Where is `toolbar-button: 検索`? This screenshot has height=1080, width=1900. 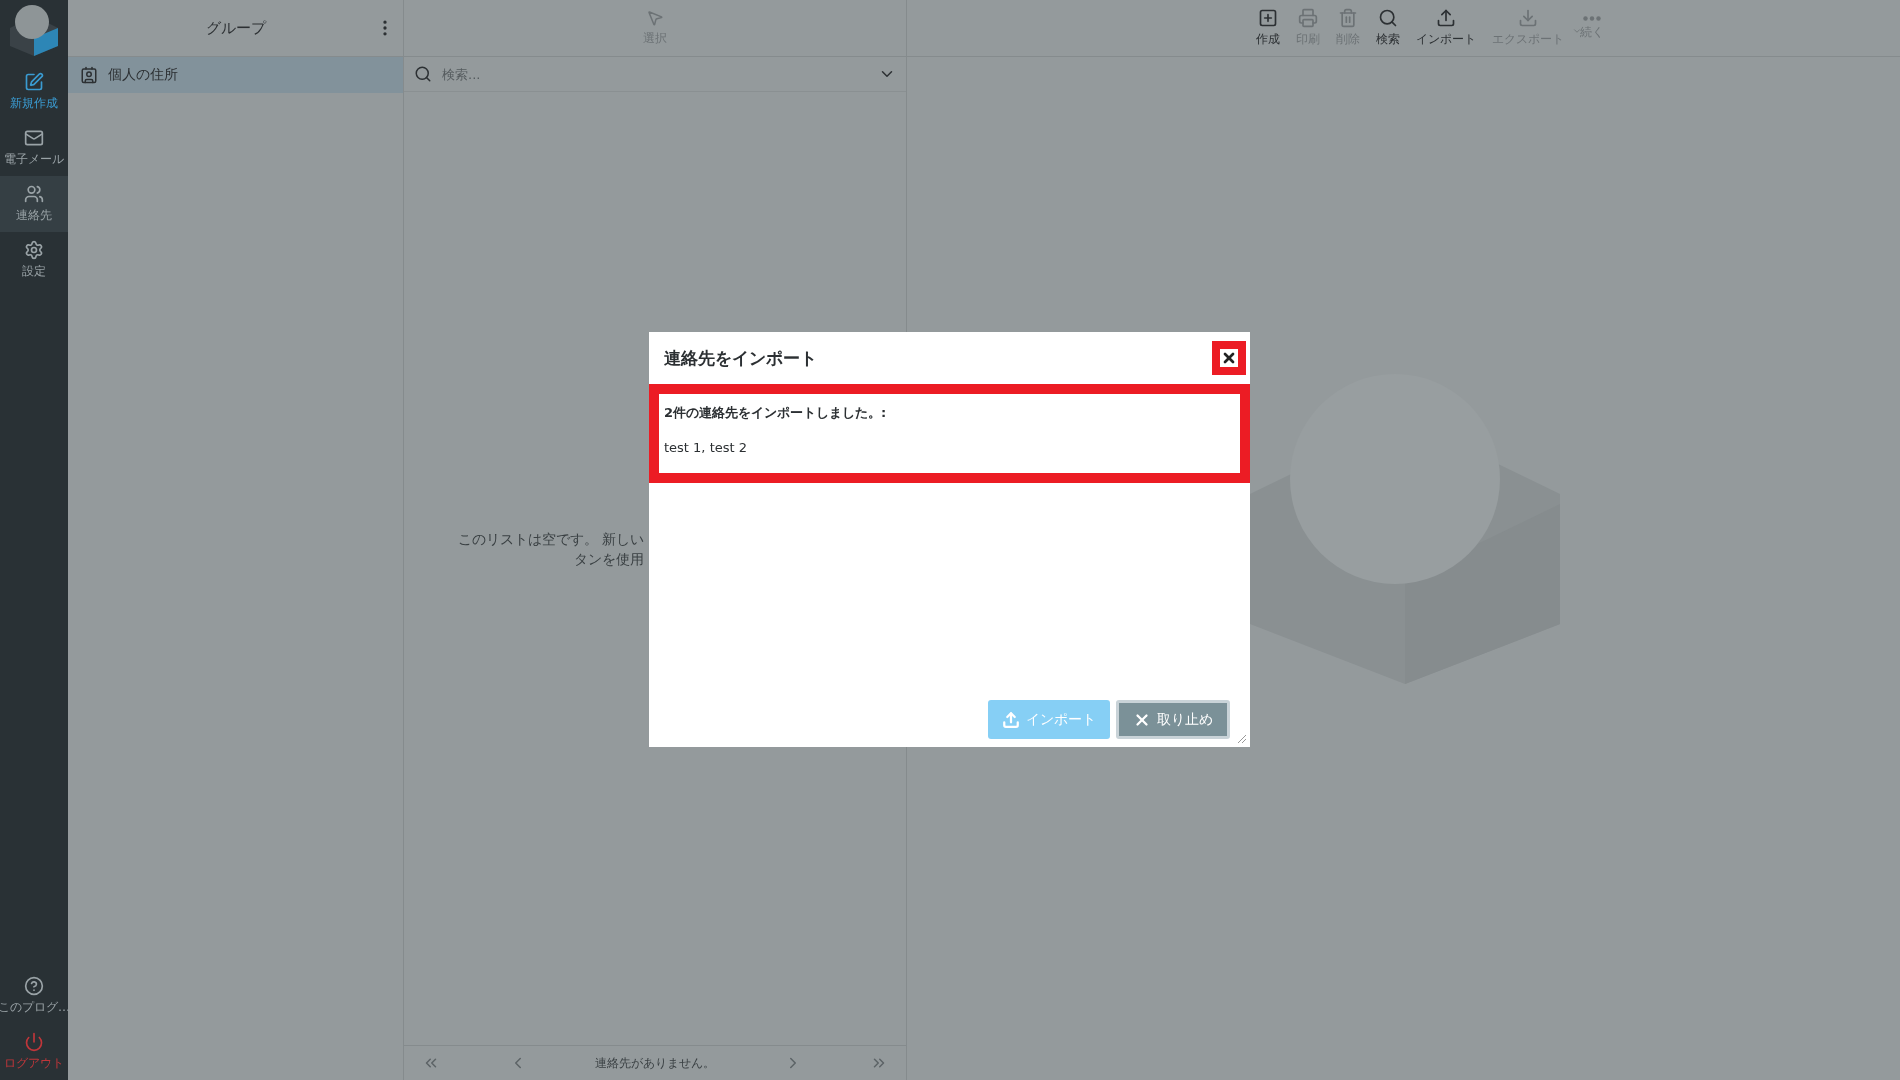 toolbar-button: 検索 is located at coordinates (1388, 28).